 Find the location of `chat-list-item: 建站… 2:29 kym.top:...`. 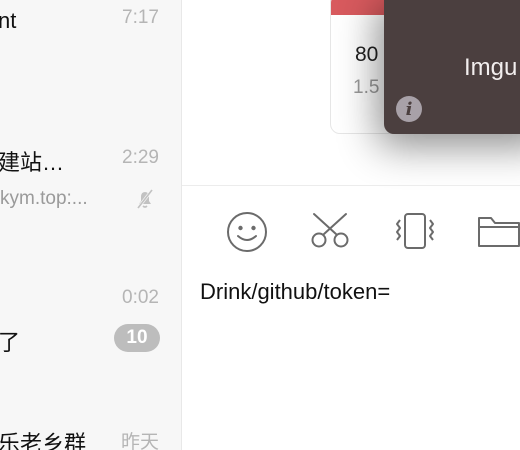

chat-list-item: 建站… 2:29 kym.top:... is located at coordinates (90, 182).